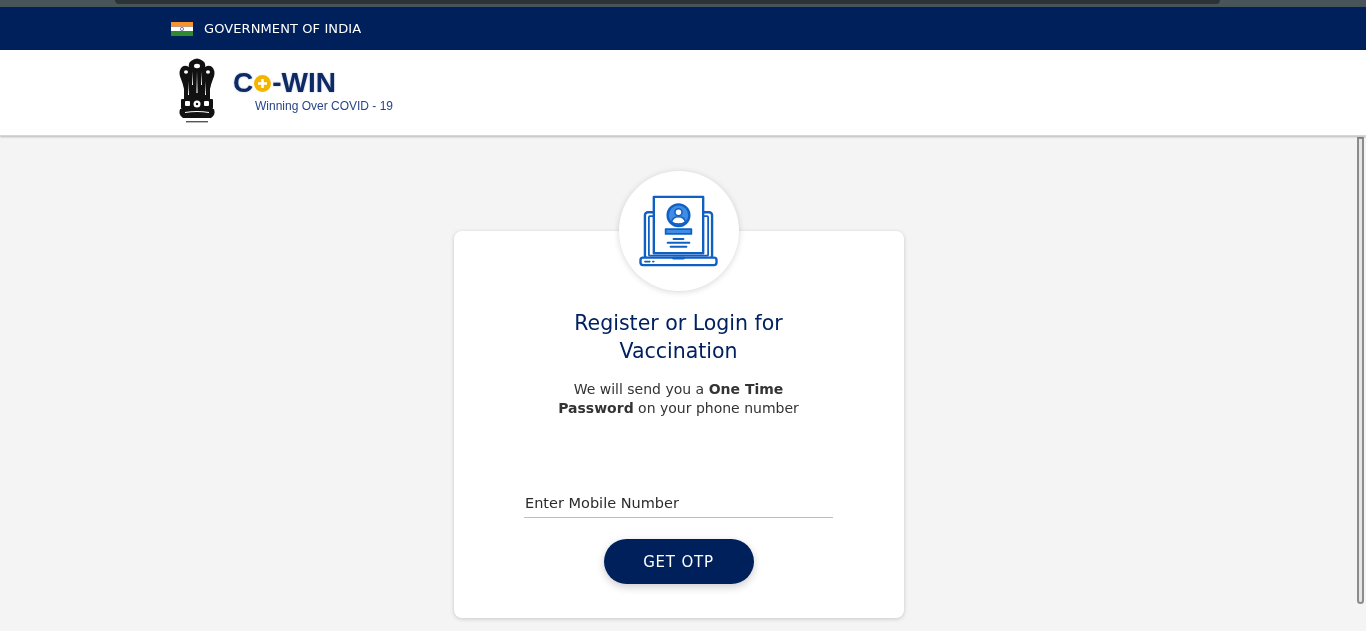 This screenshot has height=631, width=1366. Describe the element at coordinates (678, 503) in the screenshot. I see `mobile-number-field: Enter Mobile Number` at that location.